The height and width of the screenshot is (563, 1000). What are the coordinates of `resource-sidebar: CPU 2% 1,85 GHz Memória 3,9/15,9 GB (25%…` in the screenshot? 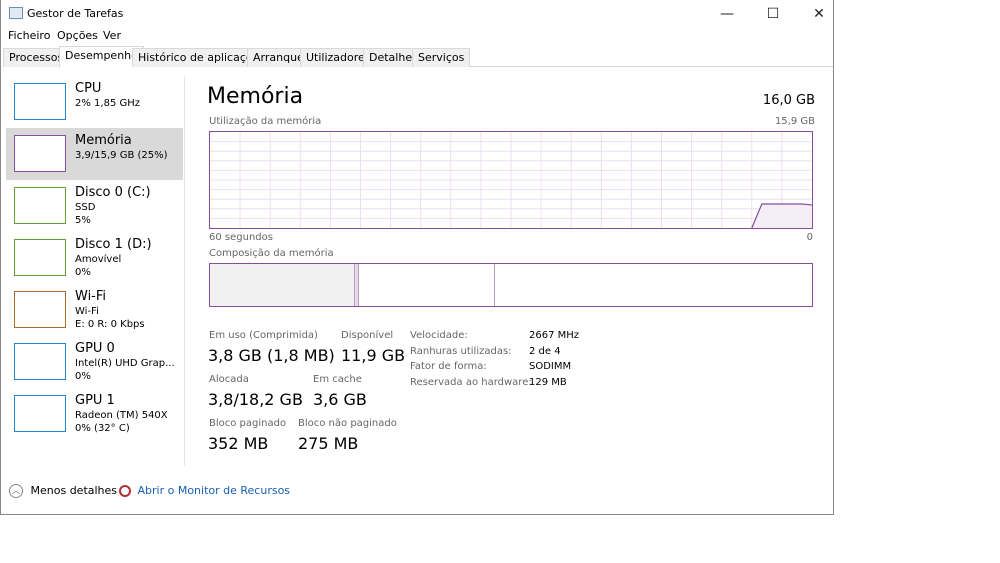 It's located at (95, 271).